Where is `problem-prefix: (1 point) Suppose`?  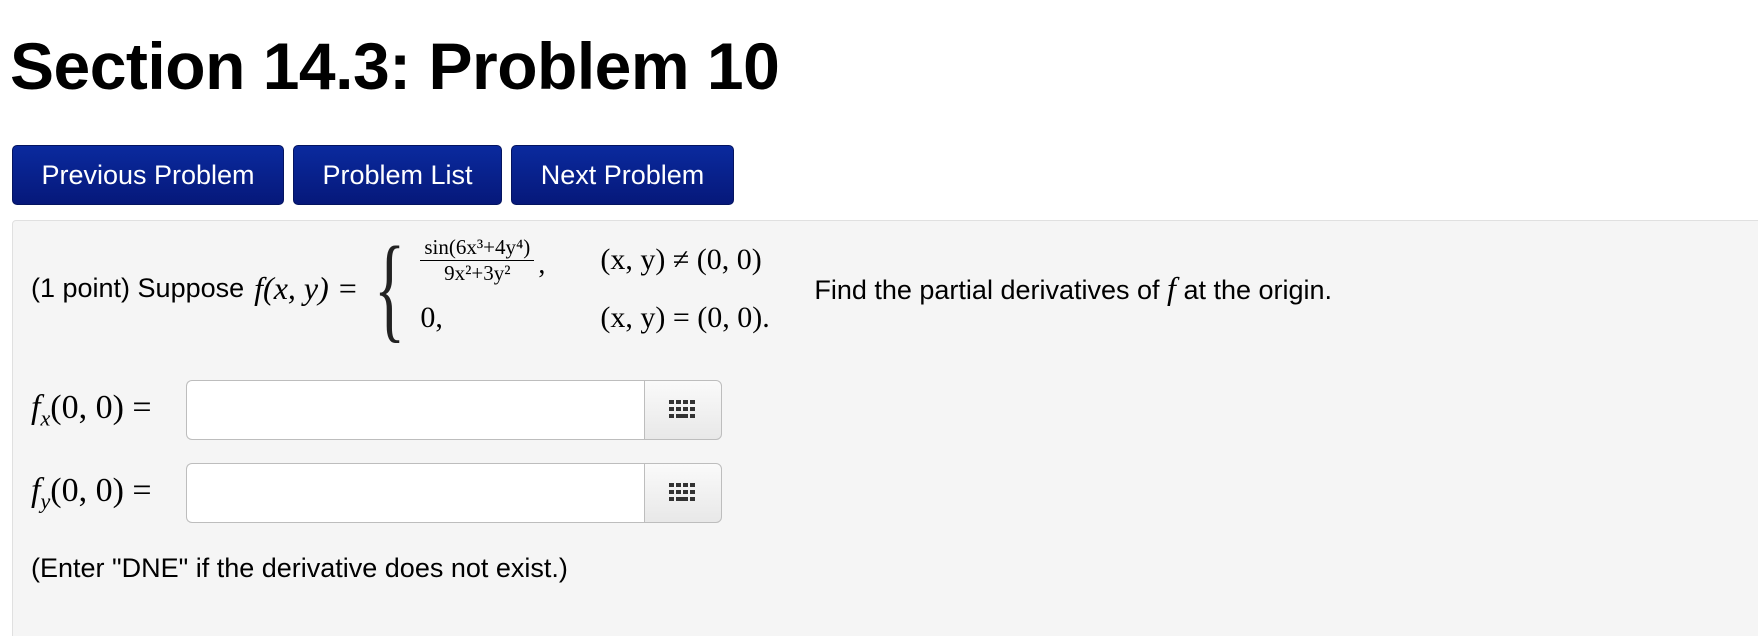
problem-prefix: (1 point) Suppose is located at coordinates (138, 287).